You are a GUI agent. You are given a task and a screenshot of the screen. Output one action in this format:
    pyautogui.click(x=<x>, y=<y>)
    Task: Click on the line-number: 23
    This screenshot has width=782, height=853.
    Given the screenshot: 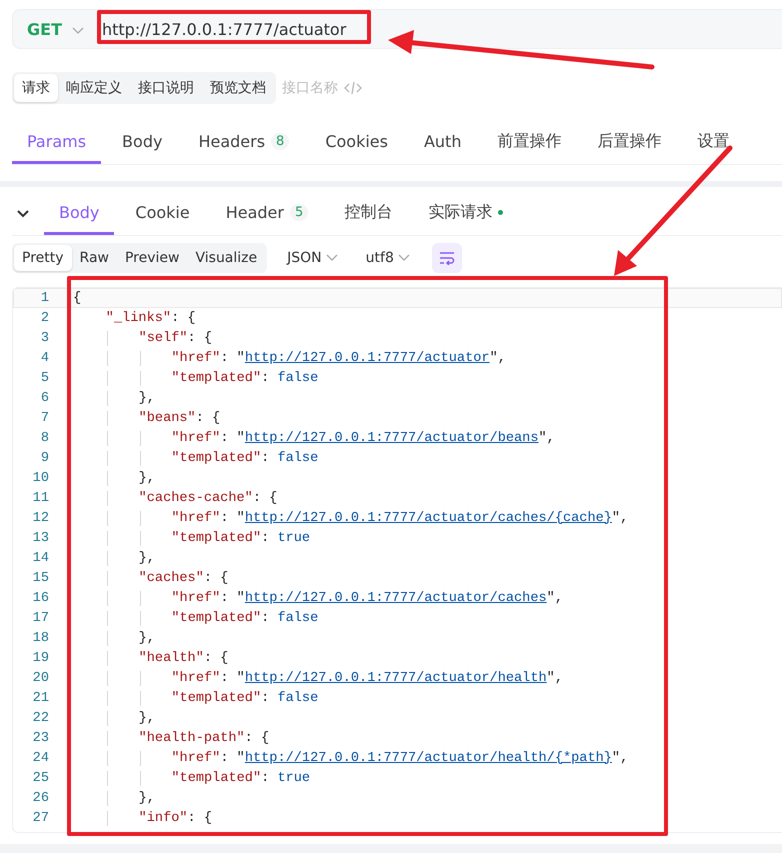 What is the action you would take?
    pyautogui.click(x=41, y=738)
    